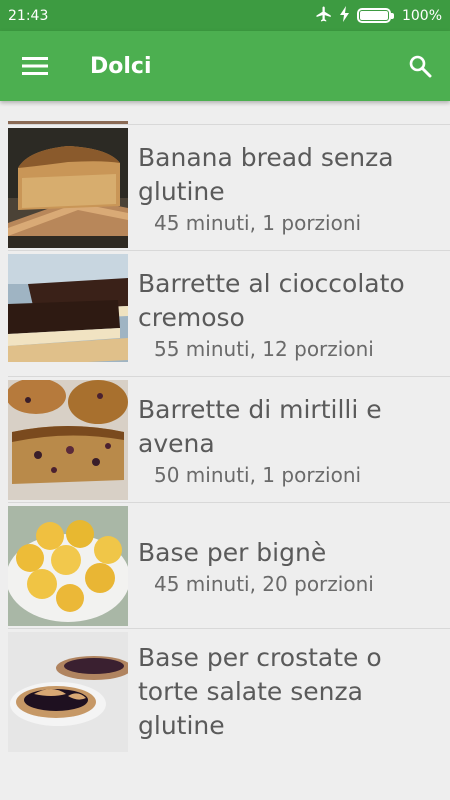 The width and height of the screenshot is (450, 800). What do you see at coordinates (421, 15) in the screenshot?
I see `battery-level: 100%` at bounding box center [421, 15].